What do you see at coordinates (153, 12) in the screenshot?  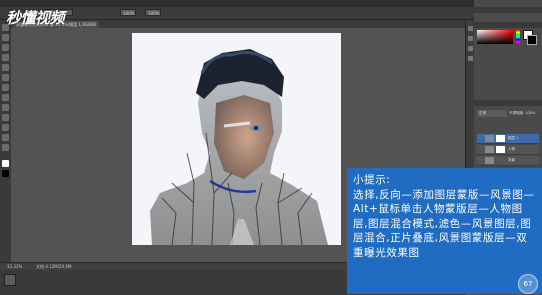 I see `flow-field: 100%` at bounding box center [153, 12].